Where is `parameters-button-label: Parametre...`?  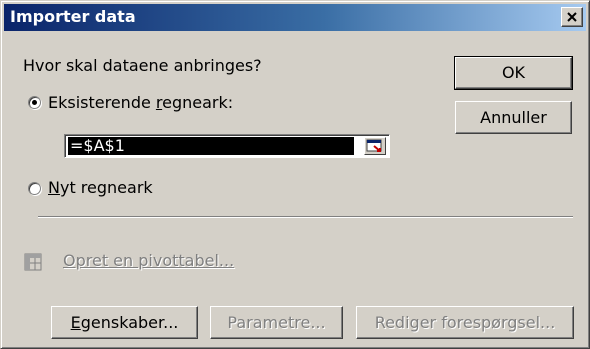
parameters-button-label: Parametre... is located at coordinates (276, 322).